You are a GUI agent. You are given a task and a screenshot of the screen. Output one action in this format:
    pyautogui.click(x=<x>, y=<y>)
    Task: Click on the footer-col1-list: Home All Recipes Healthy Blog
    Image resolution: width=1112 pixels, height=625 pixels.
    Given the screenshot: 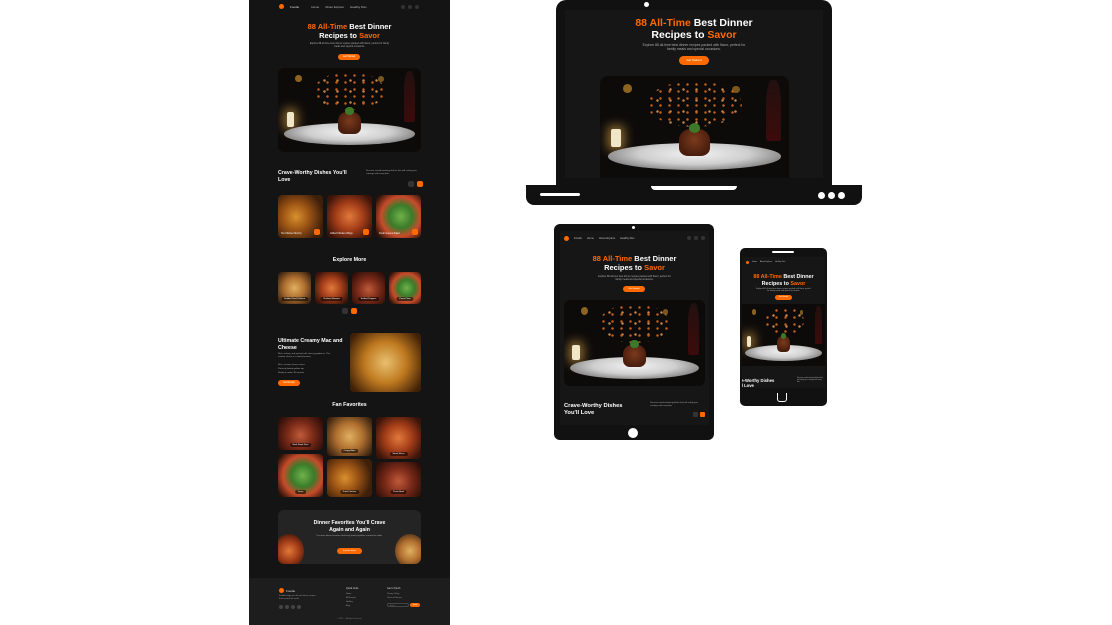 What is the action you would take?
    pyautogui.click(x=351, y=600)
    